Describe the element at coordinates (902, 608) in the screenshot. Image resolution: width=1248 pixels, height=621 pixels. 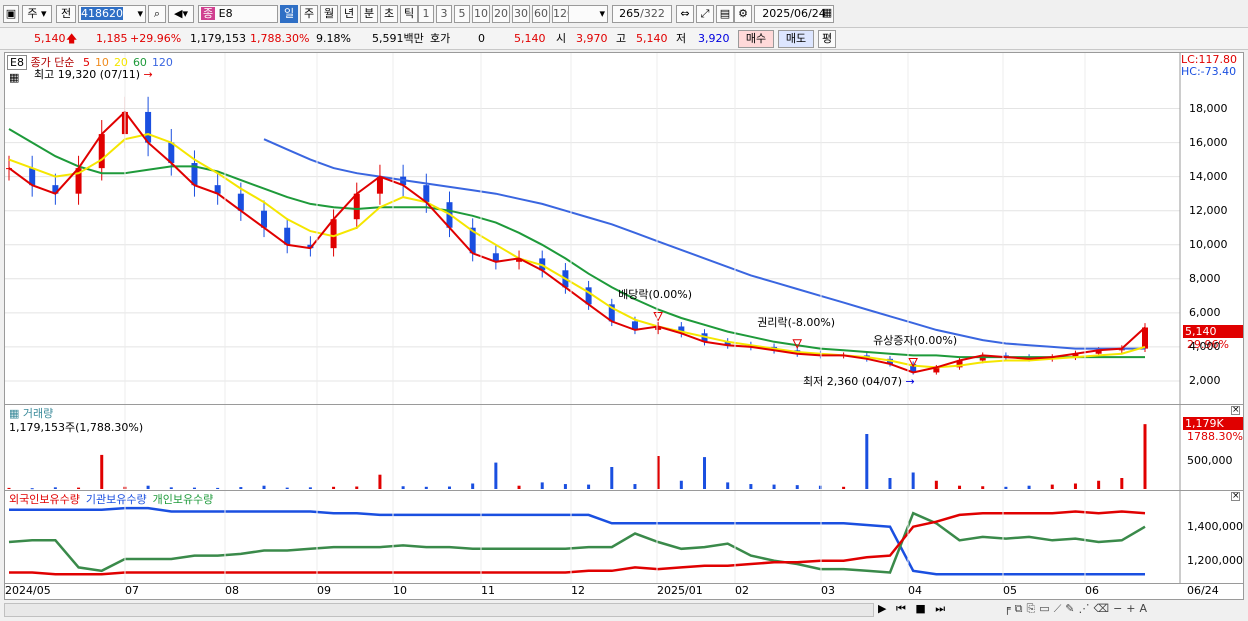
I see `rewind-icon: ⏮` at that location.